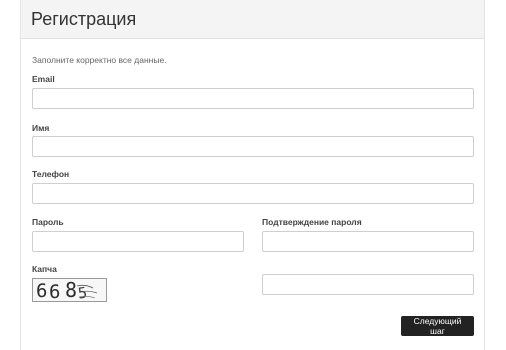 Image resolution: width=506 pixels, height=350 pixels. What do you see at coordinates (252, 19) in the screenshot?
I see `panel-header: Регистрация` at bounding box center [252, 19].